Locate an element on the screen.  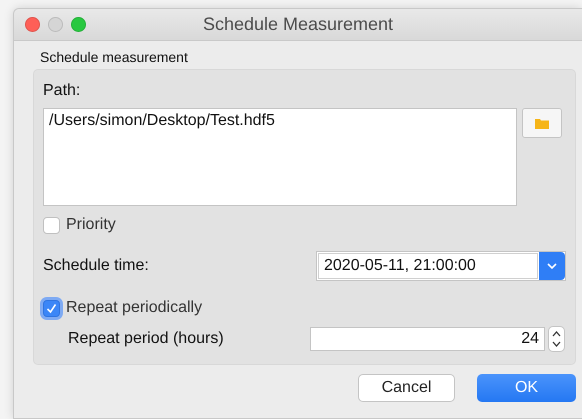
browse-button is located at coordinates (542, 123).